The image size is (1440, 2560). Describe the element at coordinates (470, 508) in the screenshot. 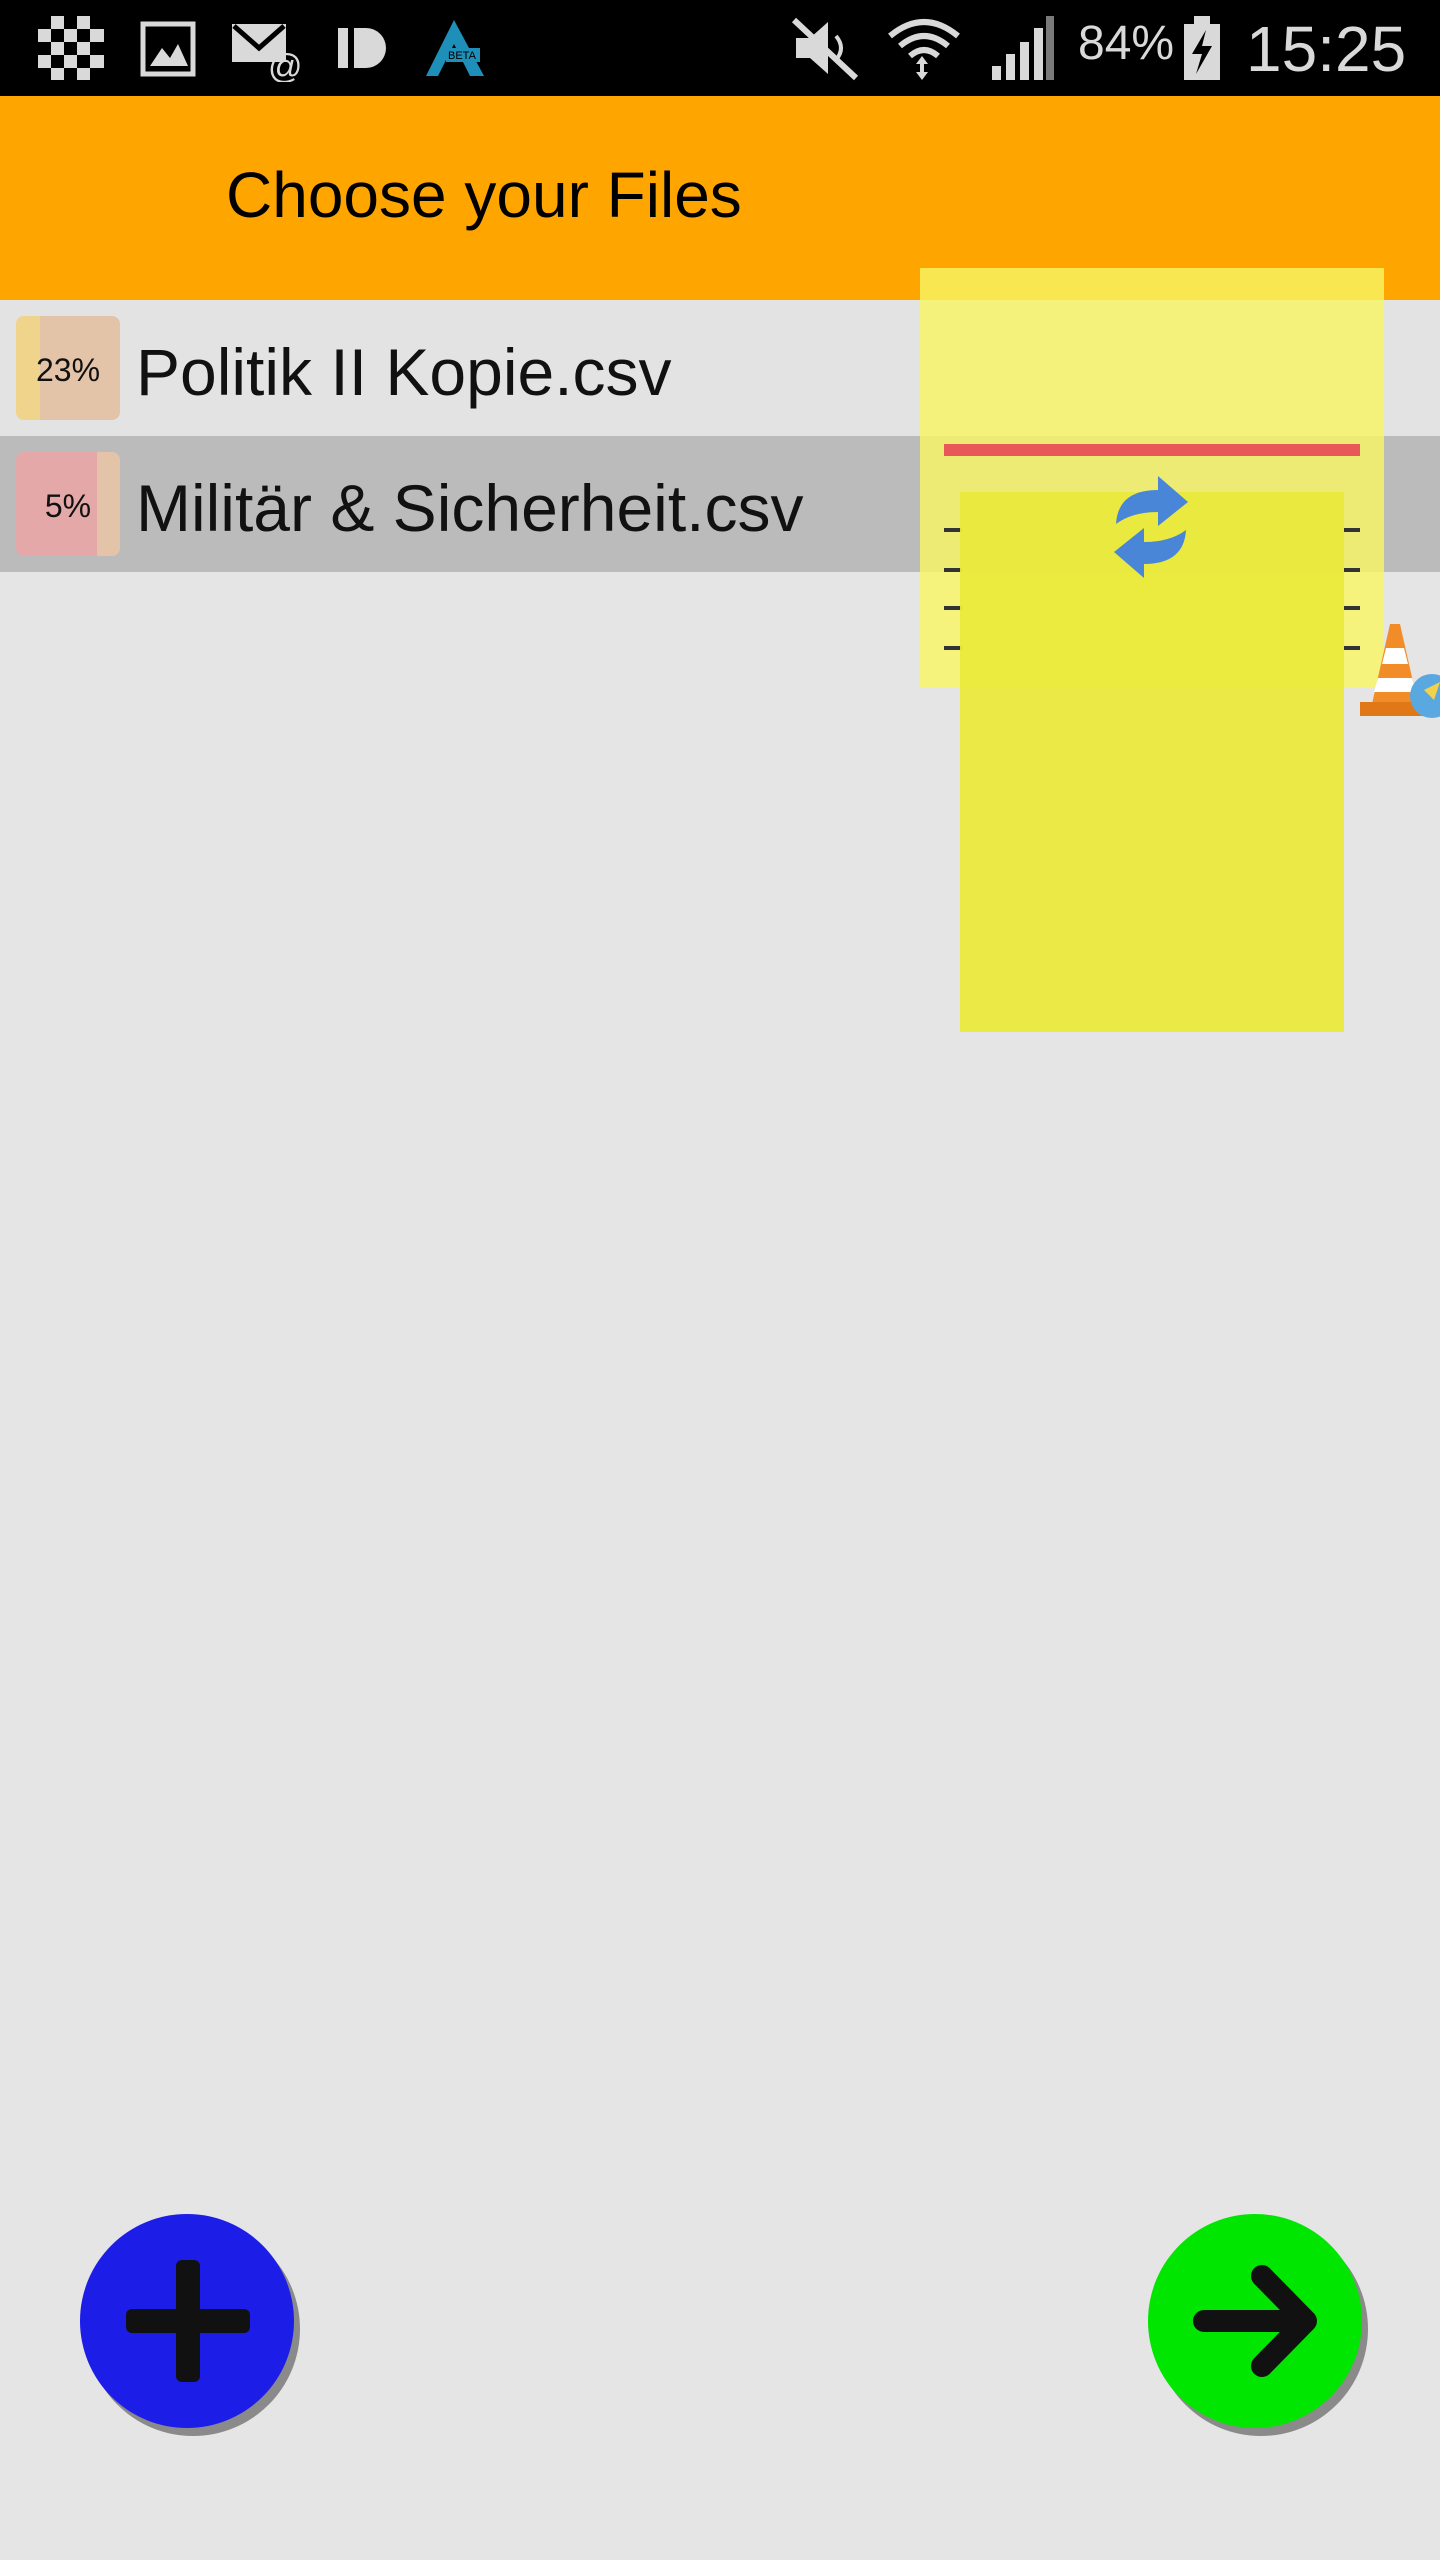

I see `file-name: Militär & Sicherheit.csv` at that location.